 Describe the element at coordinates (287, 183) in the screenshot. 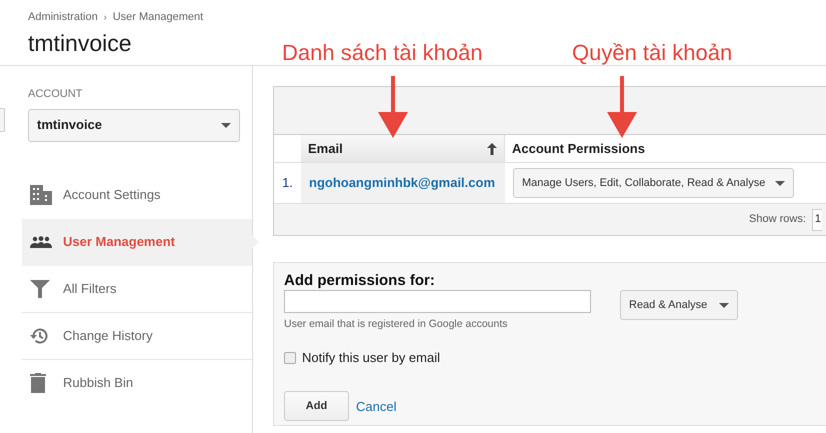

I see `row-number: 1.` at that location.